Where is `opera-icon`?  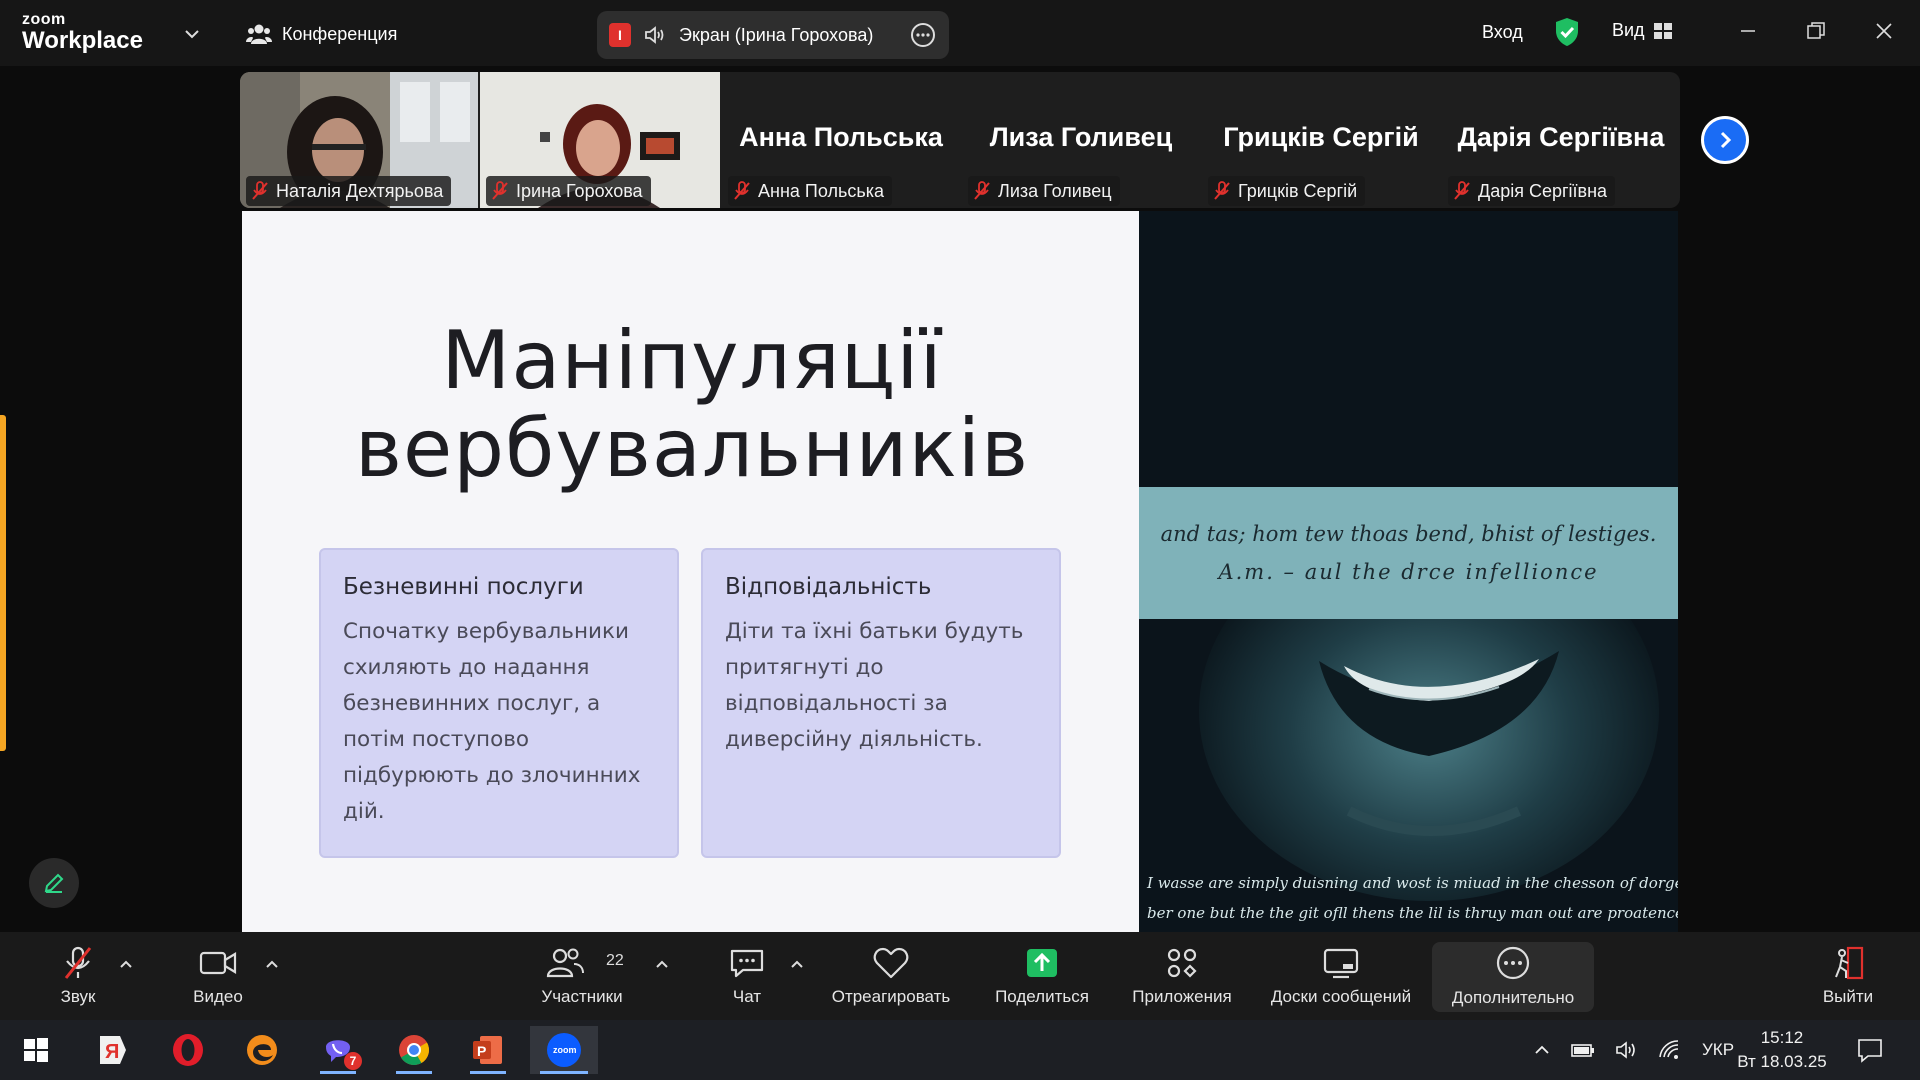 opera-icon is located at coordinates (188, 1050).